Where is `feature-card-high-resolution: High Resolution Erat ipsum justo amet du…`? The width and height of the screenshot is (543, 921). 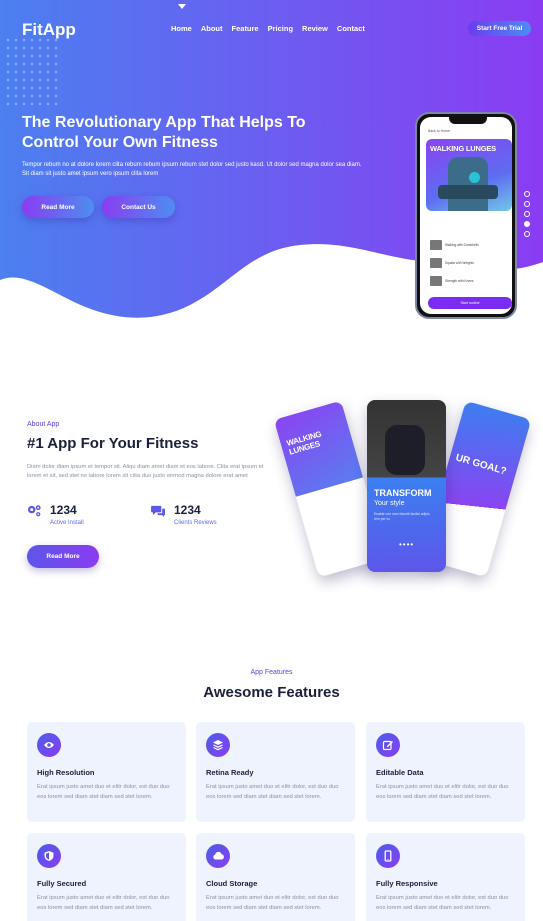 feature-card-high-resolution: High Resolution Erat ipsum justo amet du… is located at coordinates (106, 772).